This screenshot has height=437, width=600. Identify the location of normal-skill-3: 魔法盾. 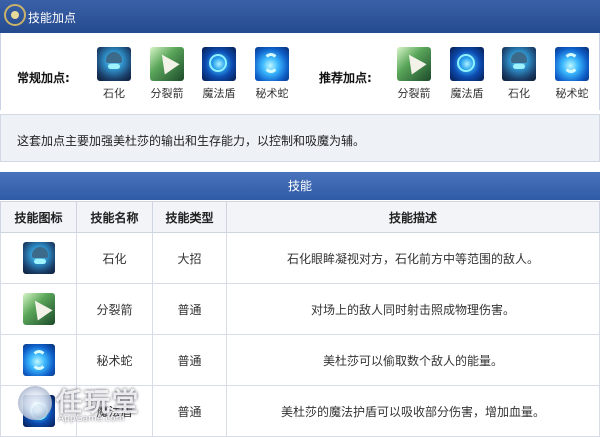
(219, 74).